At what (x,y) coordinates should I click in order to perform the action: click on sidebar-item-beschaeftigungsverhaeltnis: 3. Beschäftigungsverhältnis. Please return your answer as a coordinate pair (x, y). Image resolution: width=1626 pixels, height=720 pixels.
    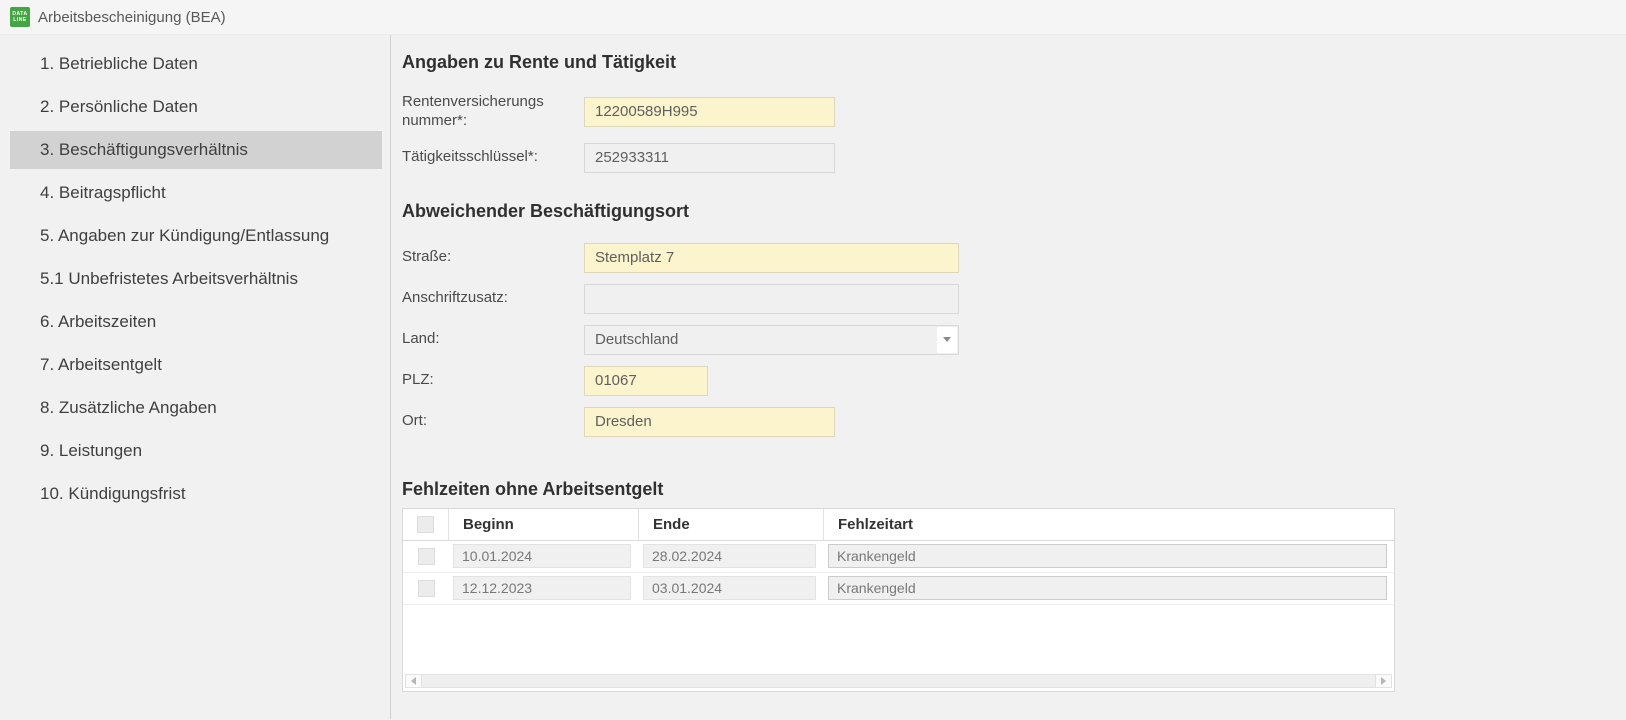
    Looking at the image, I should click on (196, 150).